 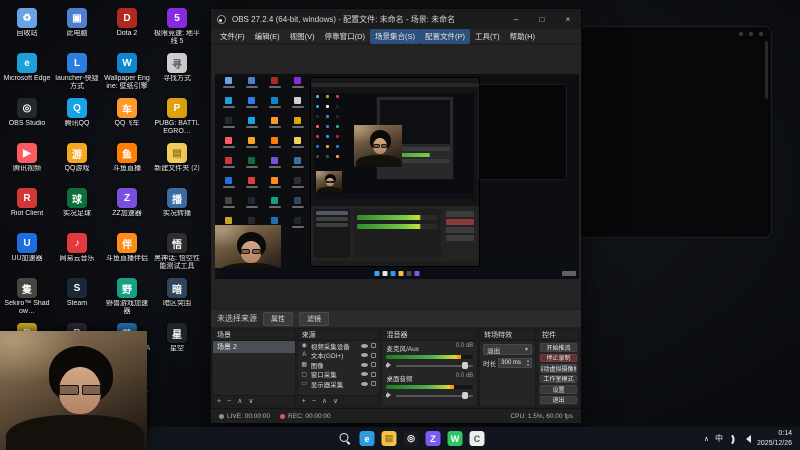 What do you see at coordinates (558, 389) in the screenshot?
I see `control-button: 设置` at bounding box center [558, 389].